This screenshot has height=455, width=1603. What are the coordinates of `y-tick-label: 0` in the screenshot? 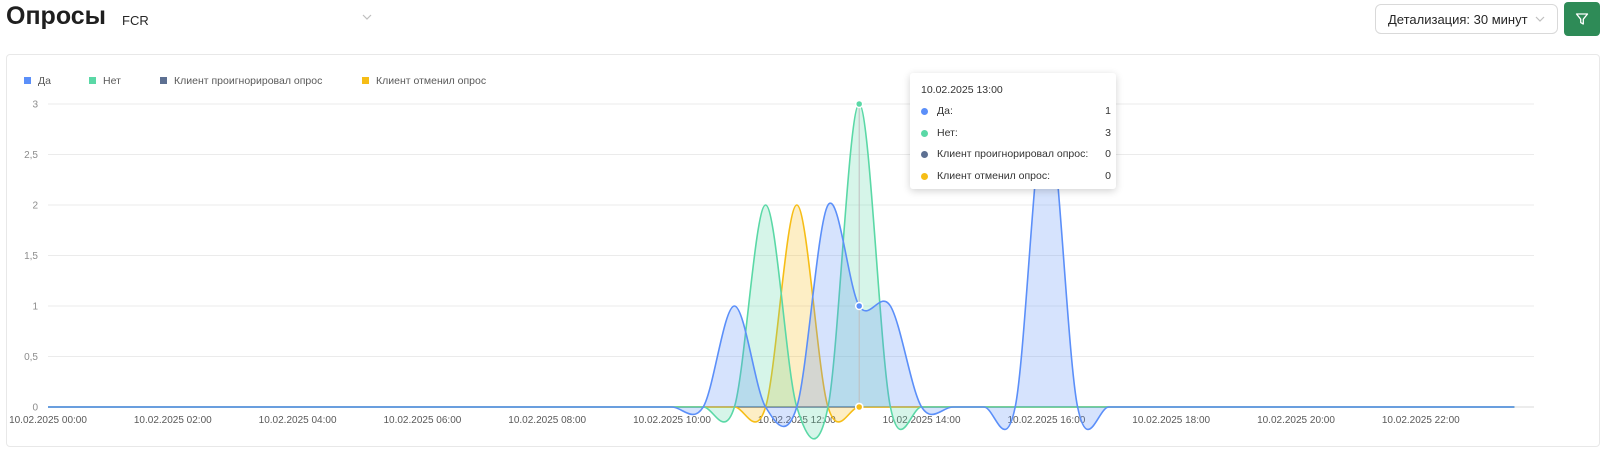 It's located at (35, 408).